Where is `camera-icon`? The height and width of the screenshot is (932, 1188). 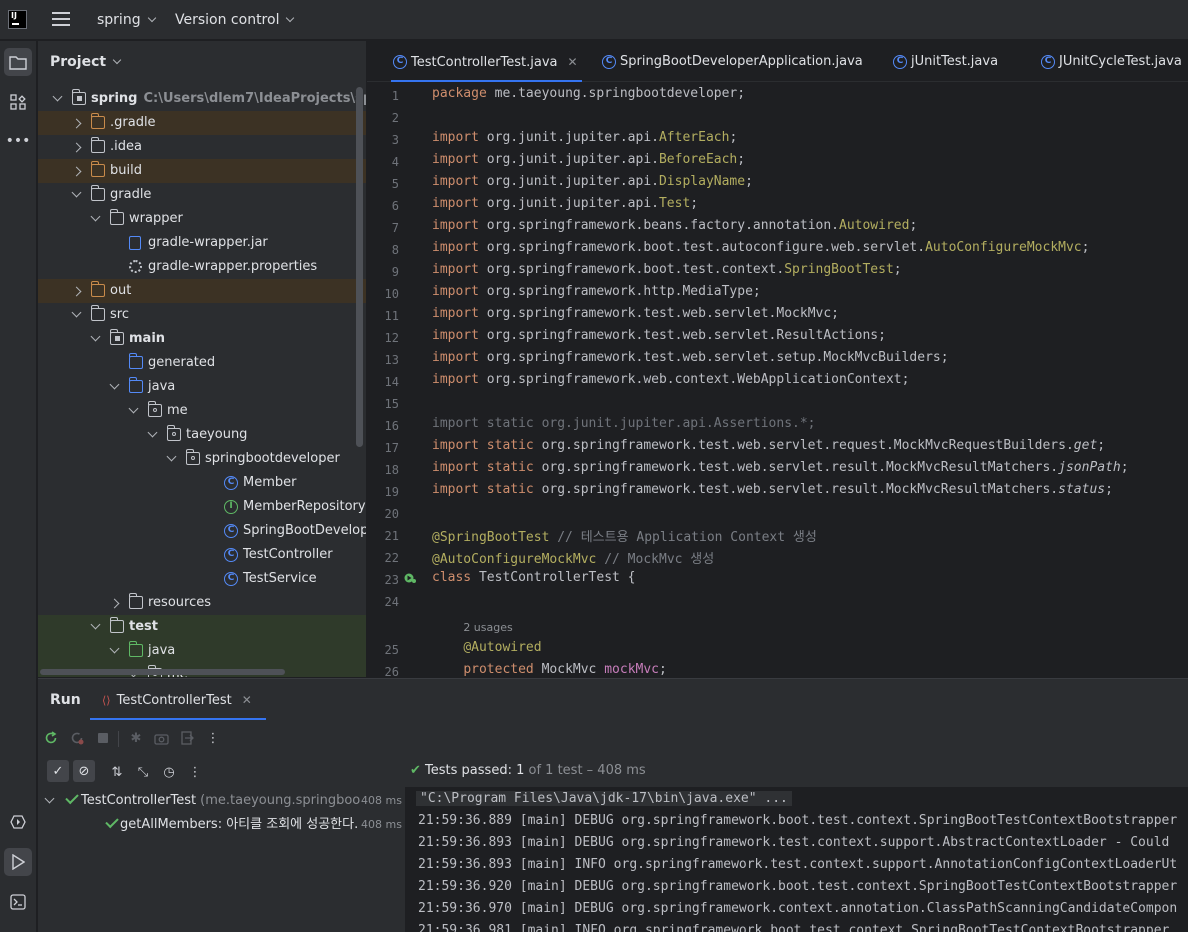
camera-icon is located at coordinates (161, 738).